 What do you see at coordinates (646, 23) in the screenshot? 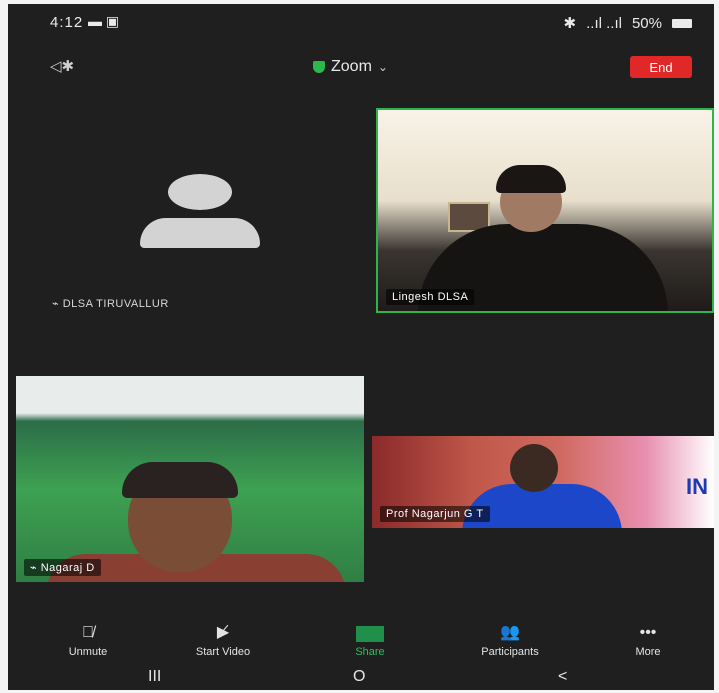
I see `battery-percent: 50%` at bounding box center [646, 23].